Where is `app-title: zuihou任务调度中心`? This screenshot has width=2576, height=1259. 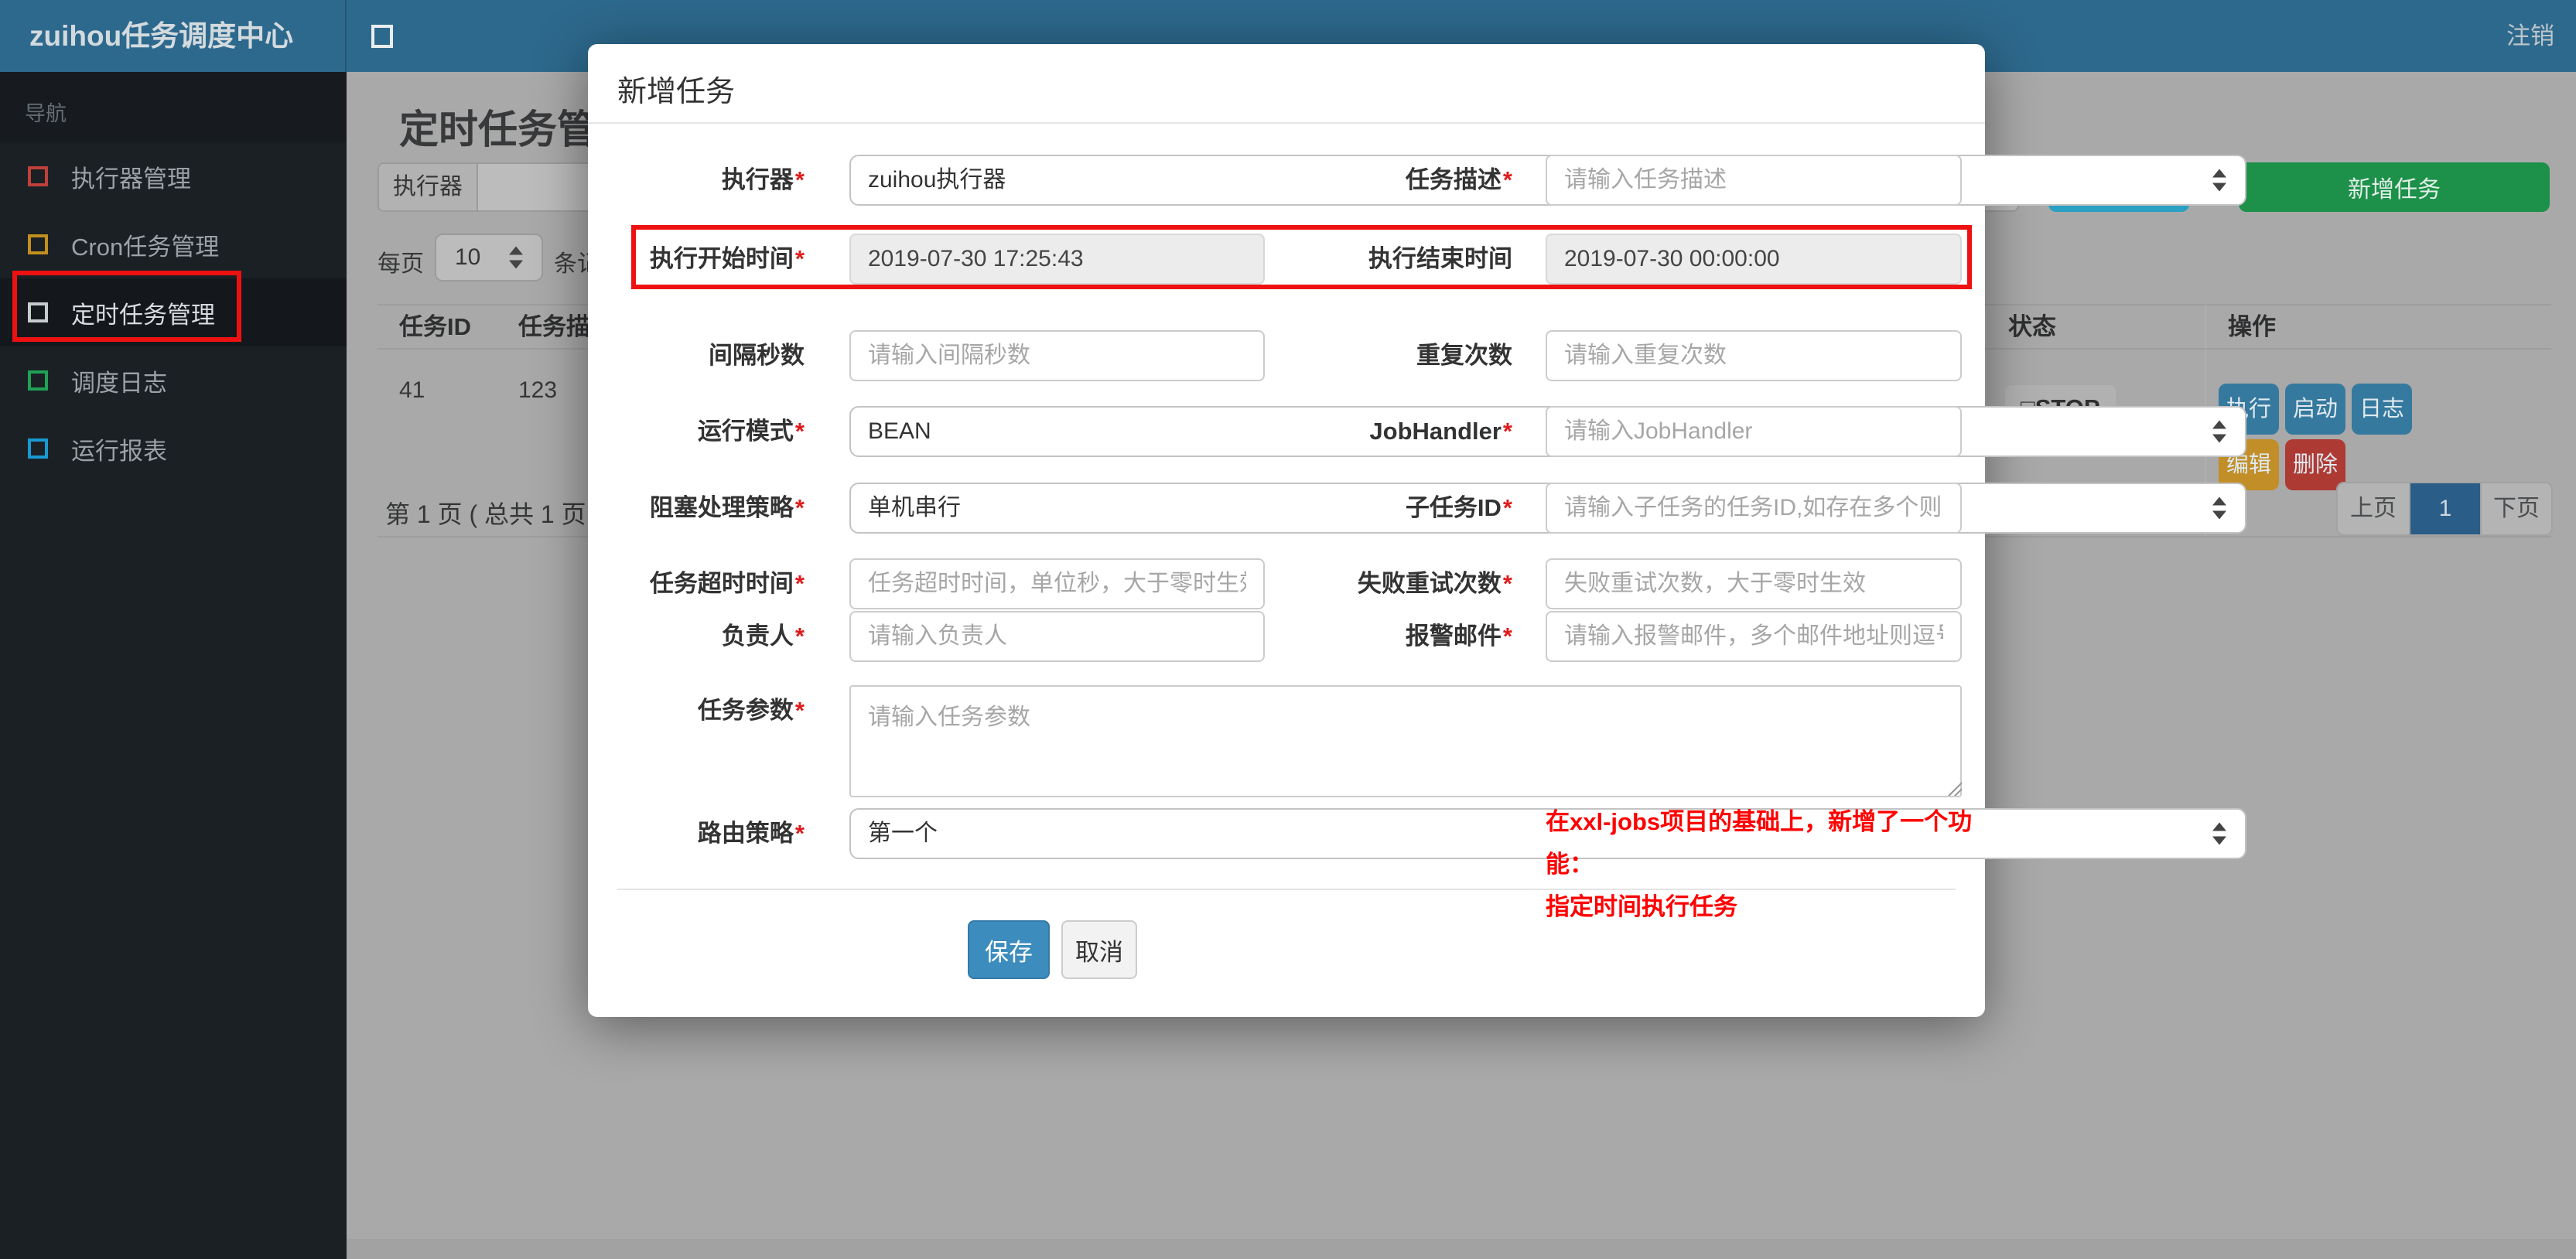 app-title: zuihou任务调度中心 is located at coordinates (173, 36).